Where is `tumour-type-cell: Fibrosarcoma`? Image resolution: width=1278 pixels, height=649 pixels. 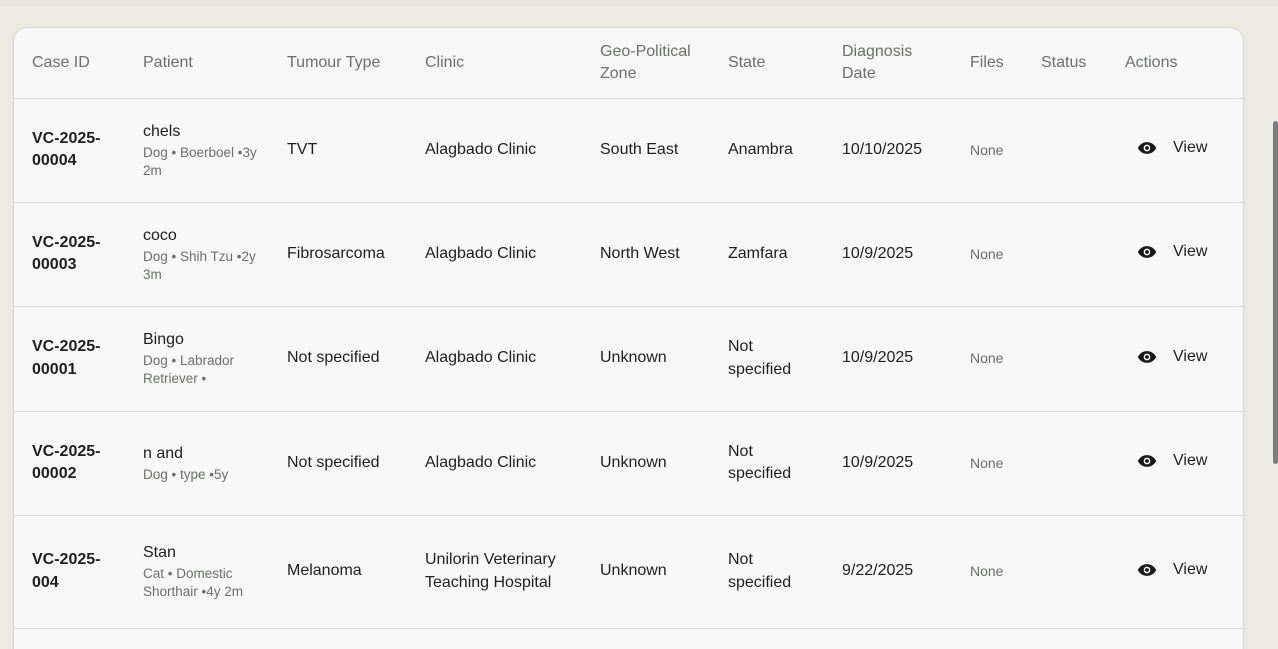
tumour-type-cell: Fibrosarcoma is located at coordinates (336, 253).